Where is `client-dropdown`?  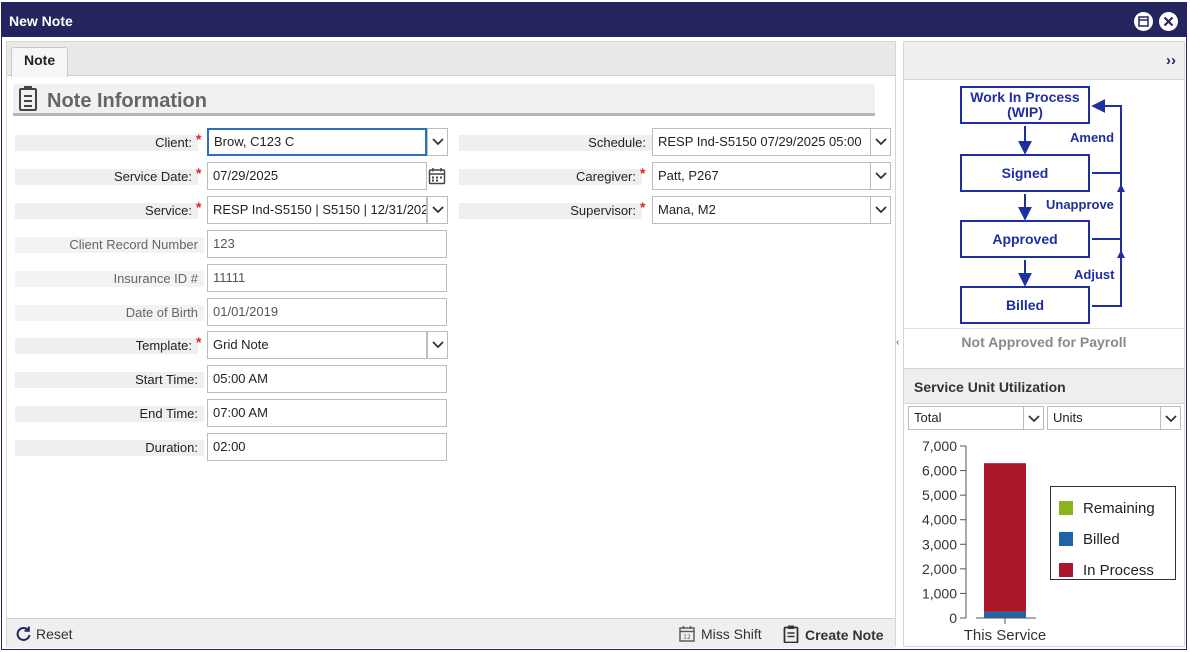
client-dropdown is located at coordinates (437, 142).